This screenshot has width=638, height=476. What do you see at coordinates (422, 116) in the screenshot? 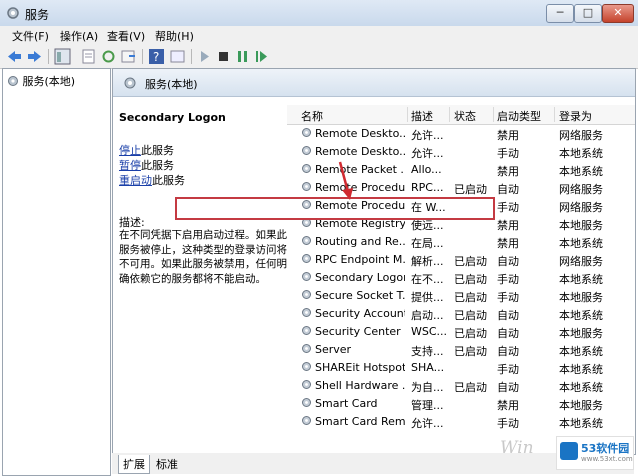
I see `column-header-description: 描述` at bounding box center [422, 116].